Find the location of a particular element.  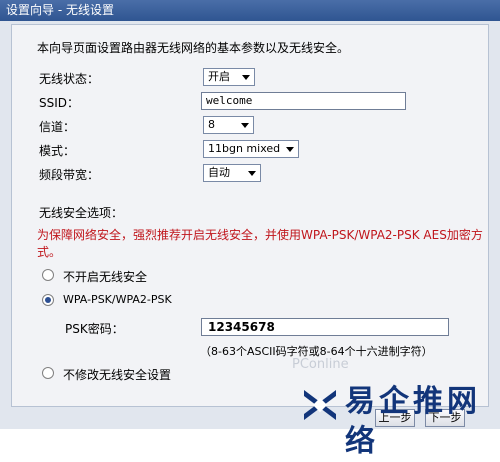

watermark-text: 易企推网络 is located at coordinates (413, 421).